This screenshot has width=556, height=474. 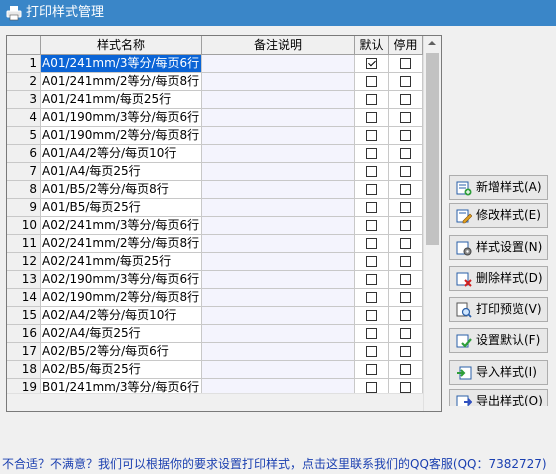 What do you see at coordinates (121, 45) in the screenshot?
I see `column-header-name: 样式名称` at bounding box center [121, 45].